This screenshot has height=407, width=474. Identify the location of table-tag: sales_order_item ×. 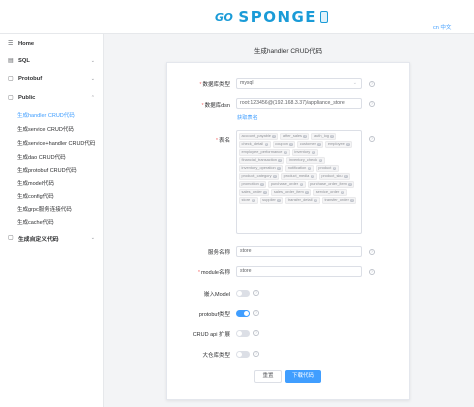
(291, 192).